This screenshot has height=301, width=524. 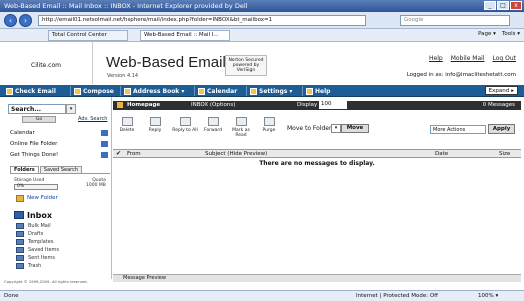 What do you see at coordinates (271, 91) in the screenshot?
I see `settings-button: Settings ▾` at bounding box center [271, 91].